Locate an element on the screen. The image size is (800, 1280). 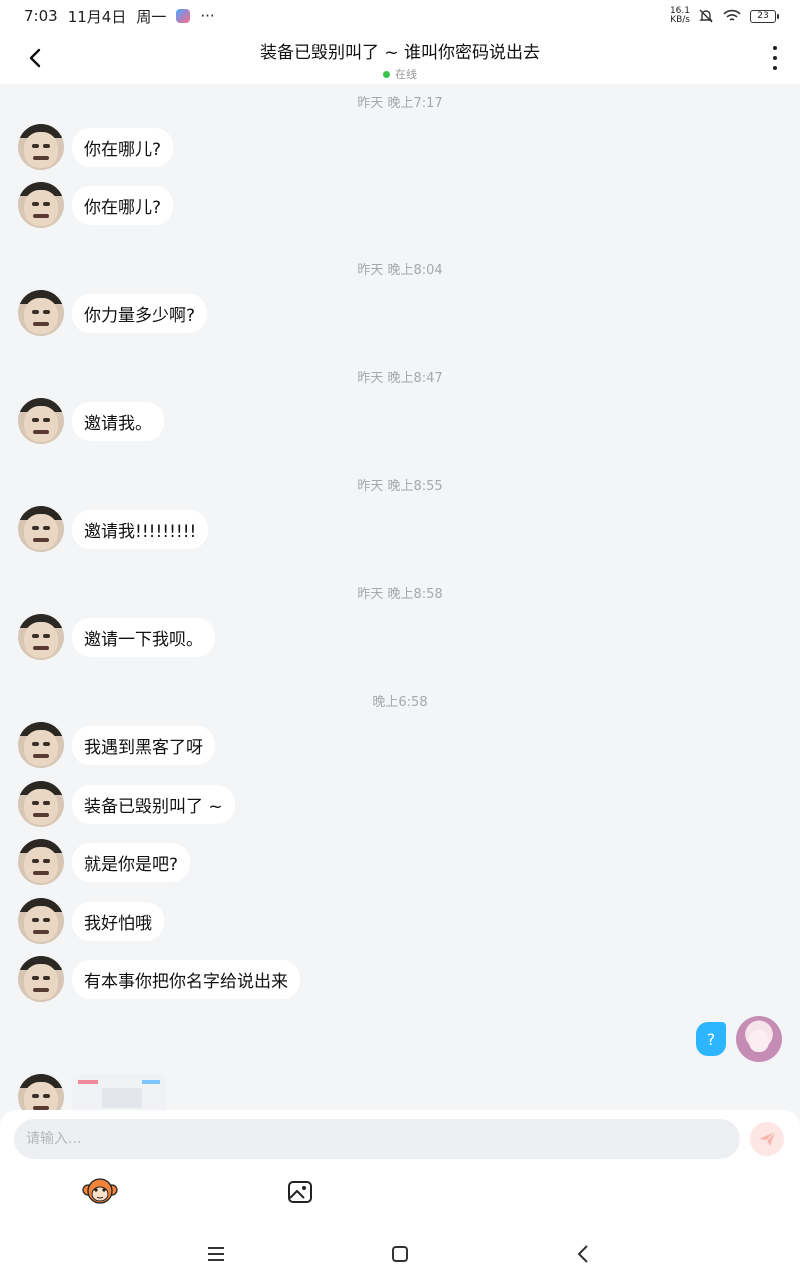
net-speed-unit: KB/s is located at coordinates (680, 20).